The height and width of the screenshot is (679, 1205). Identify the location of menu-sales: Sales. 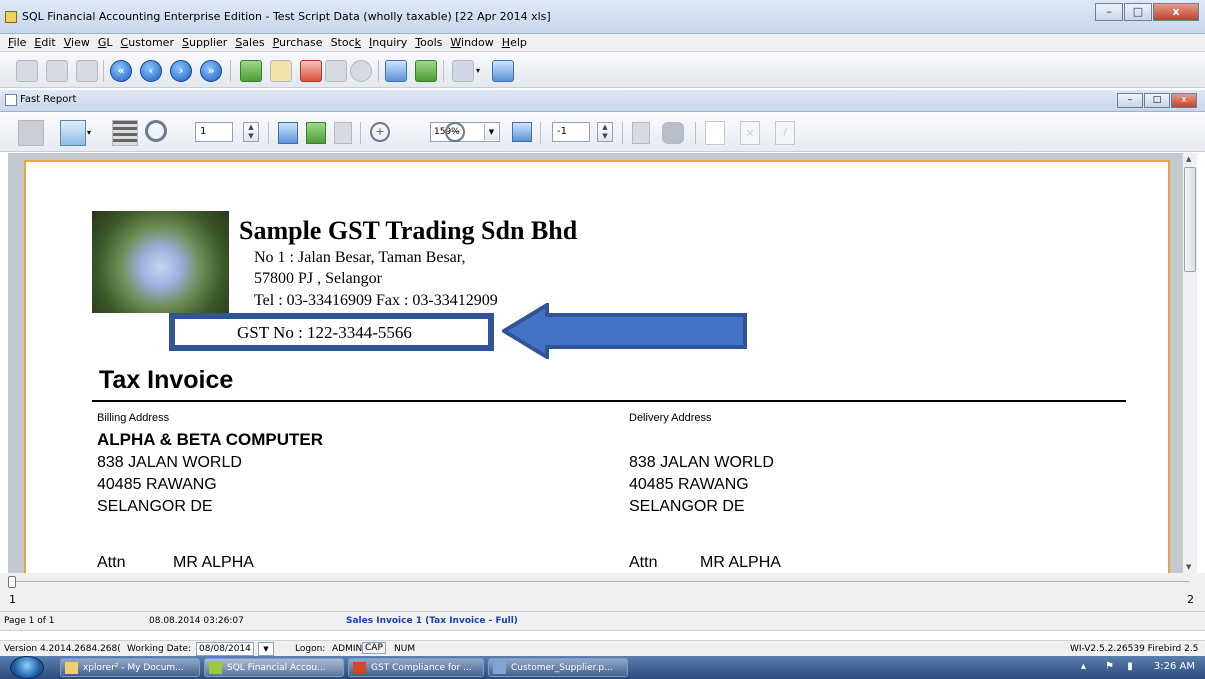
(249, 42).